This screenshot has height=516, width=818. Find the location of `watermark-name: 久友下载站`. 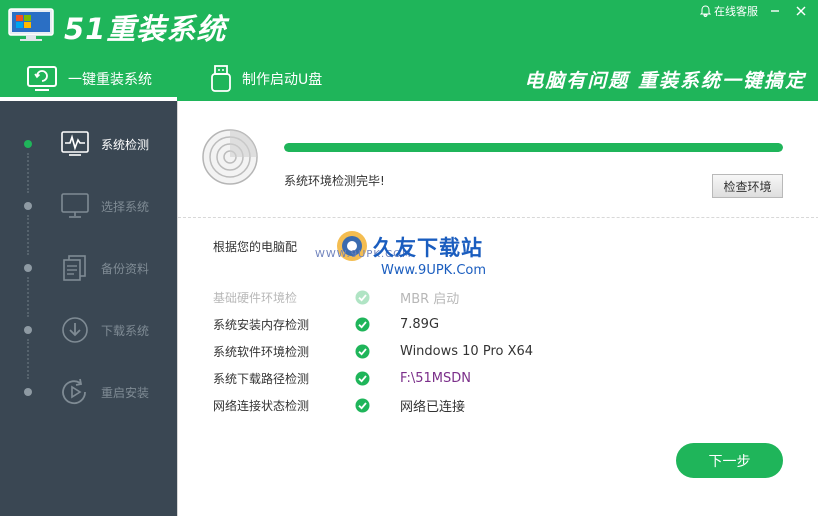

watermark-name: 久友下载站 is located at coordinates (428, 248).